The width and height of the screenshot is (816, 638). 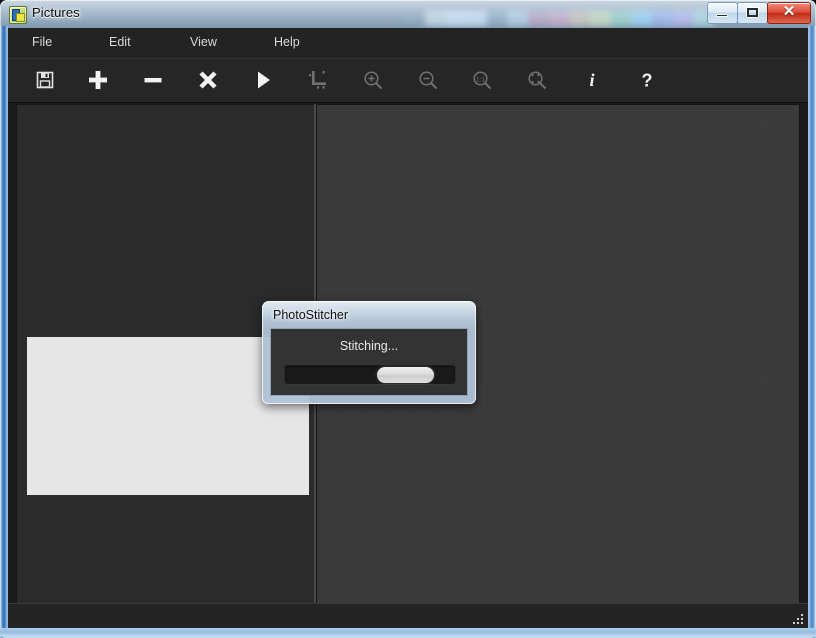 What do you see at coordinates (311, 315) in the screenshot?
I see `dialog-title: PhotoStitcher` at bounding box center [311, 315].